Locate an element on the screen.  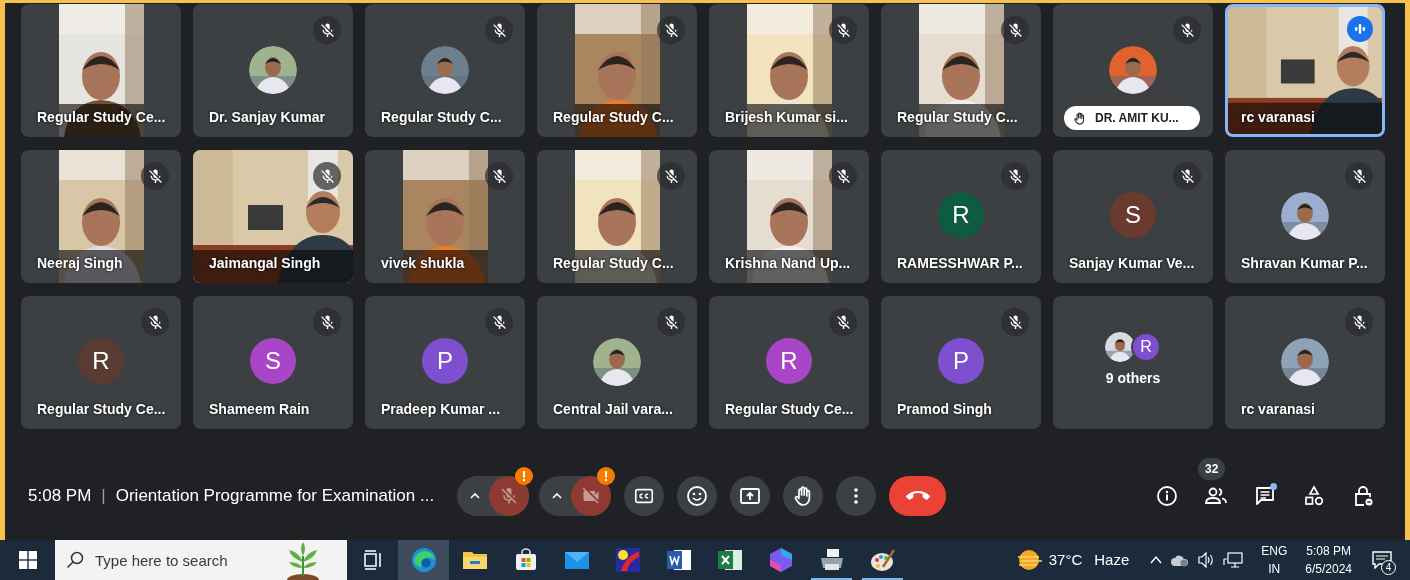
weather-temperature: 37°C is located at coordinates (1065, 559).